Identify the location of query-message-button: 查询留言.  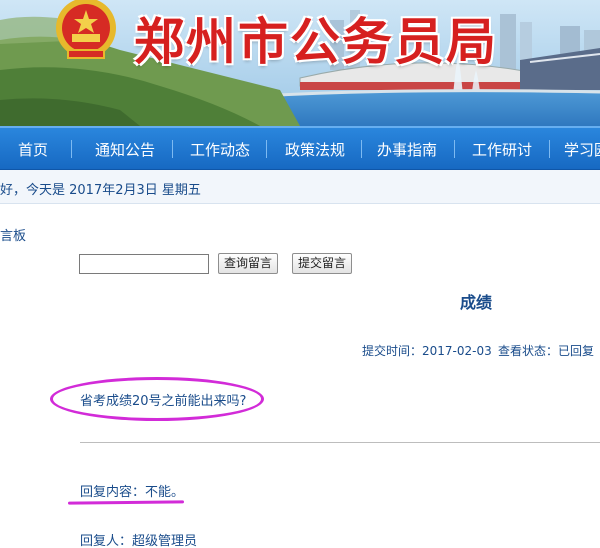
(248, 263).